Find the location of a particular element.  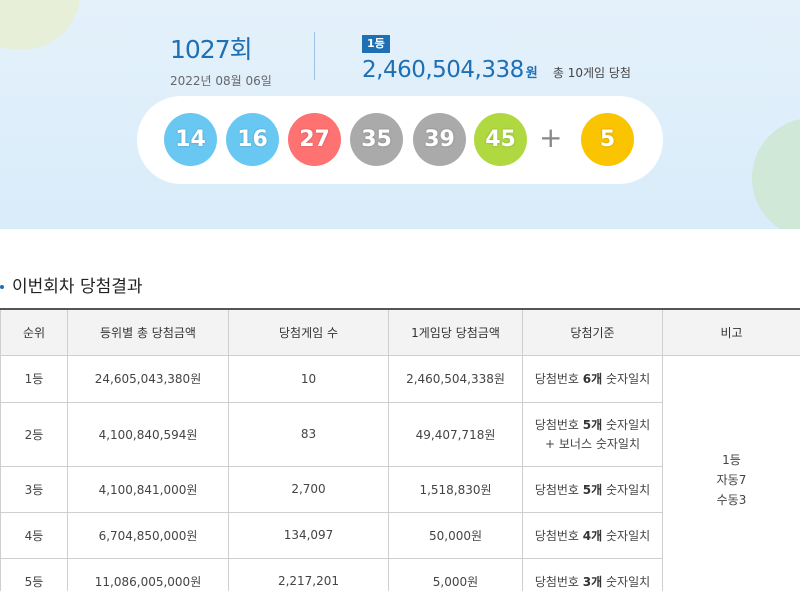

rank-cell: 1등 is located at coordinates (34, 378).